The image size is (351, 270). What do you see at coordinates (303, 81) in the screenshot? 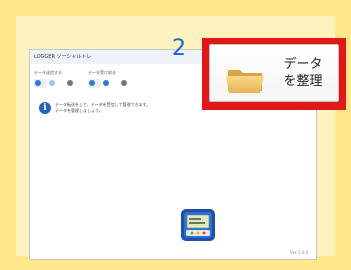
I see `organize-data-label-line2: を整理` at bounding box center [303, 81].